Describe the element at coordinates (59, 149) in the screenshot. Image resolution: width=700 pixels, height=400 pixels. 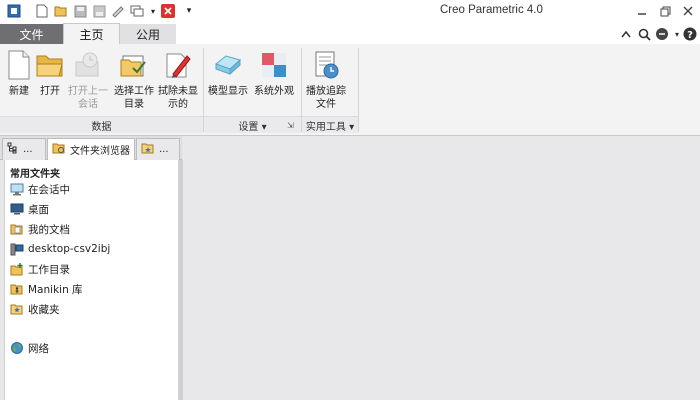
I see `folder-browser-icon` at that location.